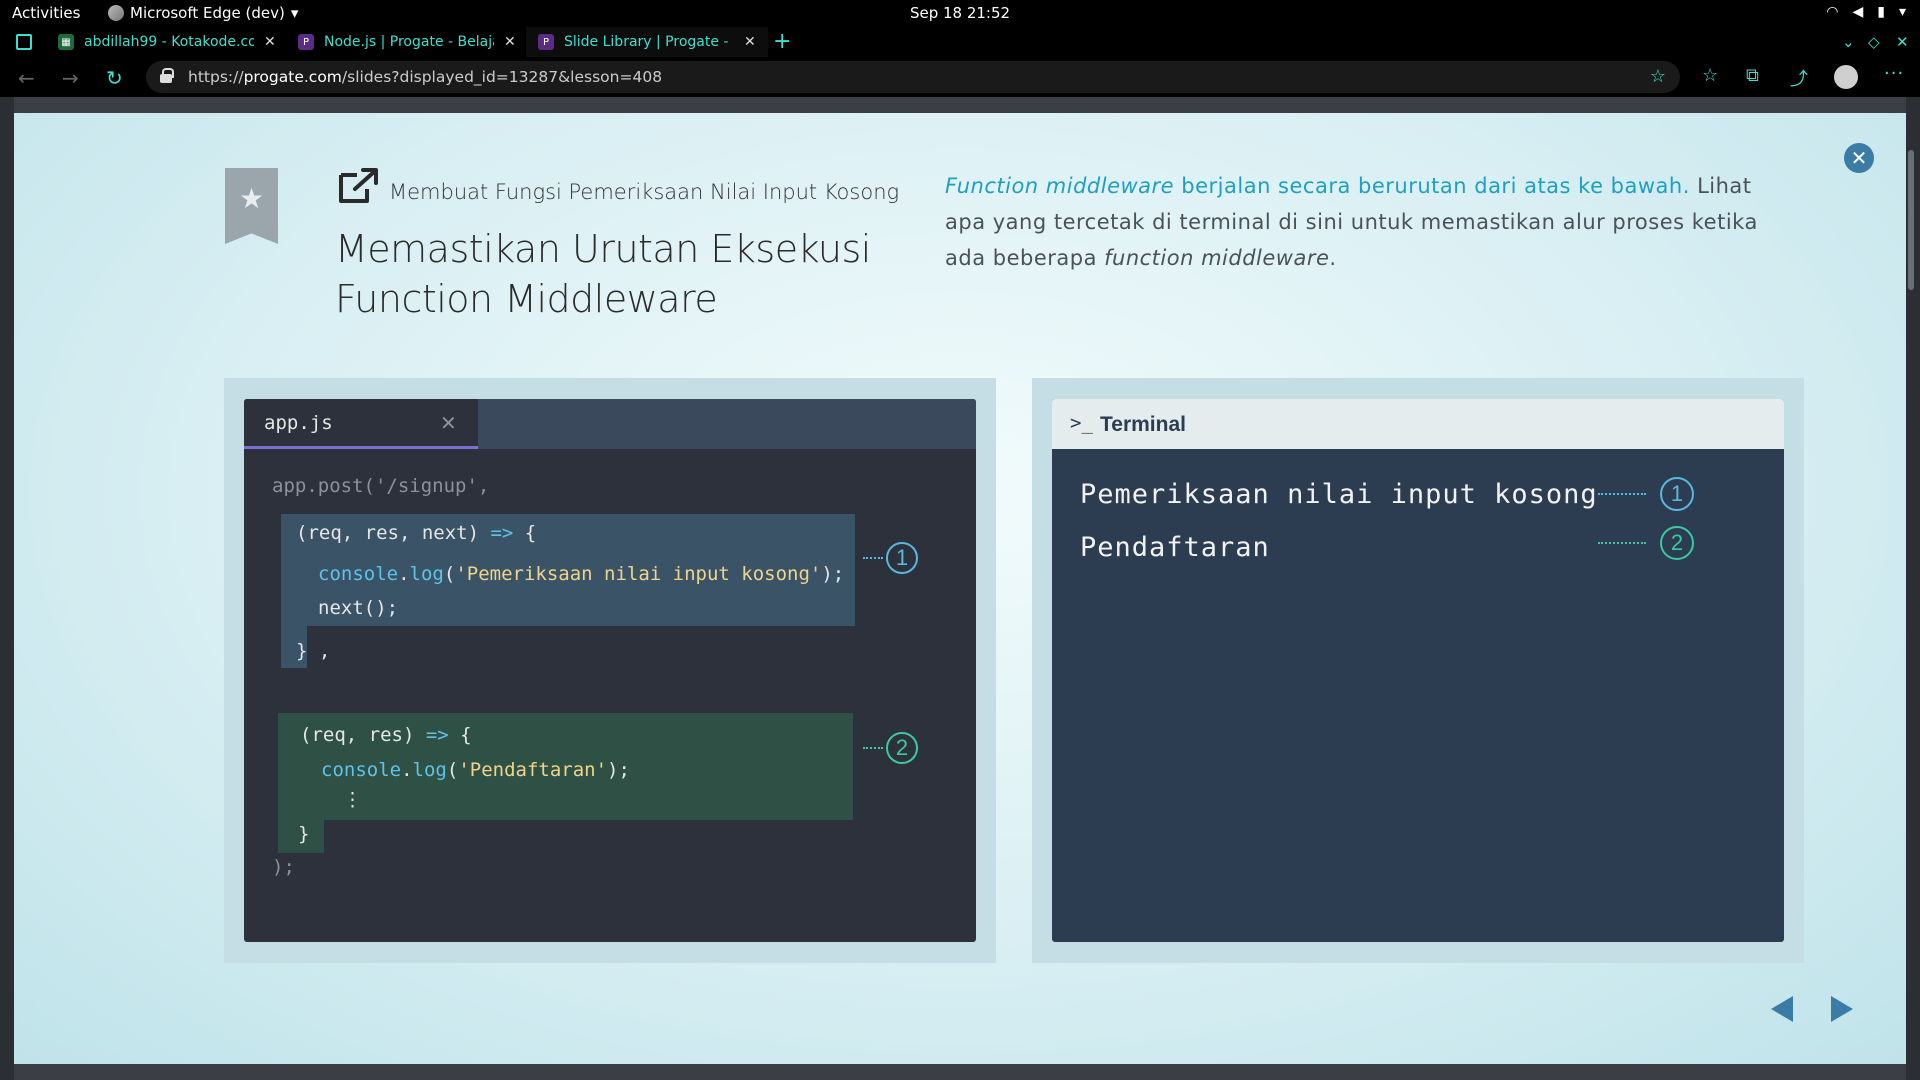  I want to click on terminal-marker-2: 2, so click(1646, 543).